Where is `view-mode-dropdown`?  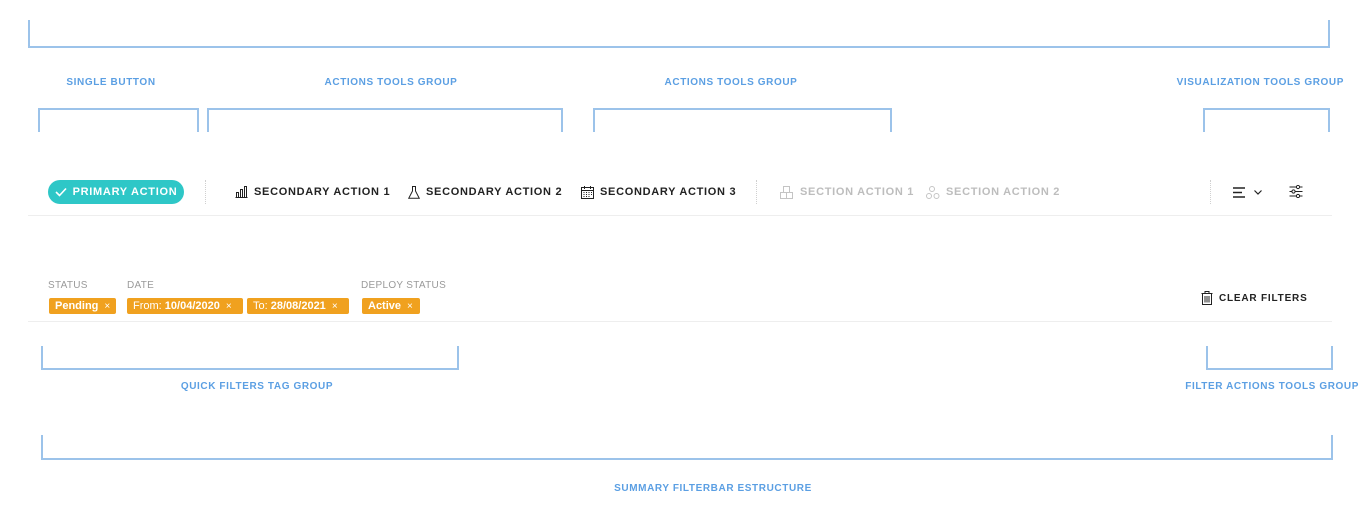 view-mode-dropdown is located at coordinates (1251, 192).